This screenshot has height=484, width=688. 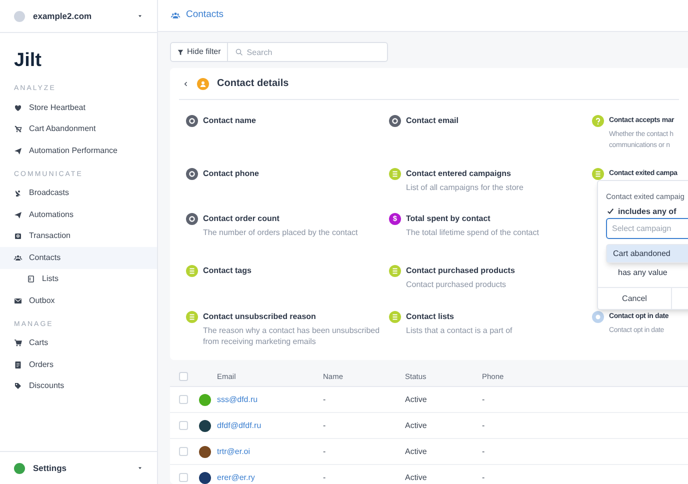 What do you see at coordinates (31, 279) in the screenshot?
I see `list-icon` at bounding box center [31, 279].